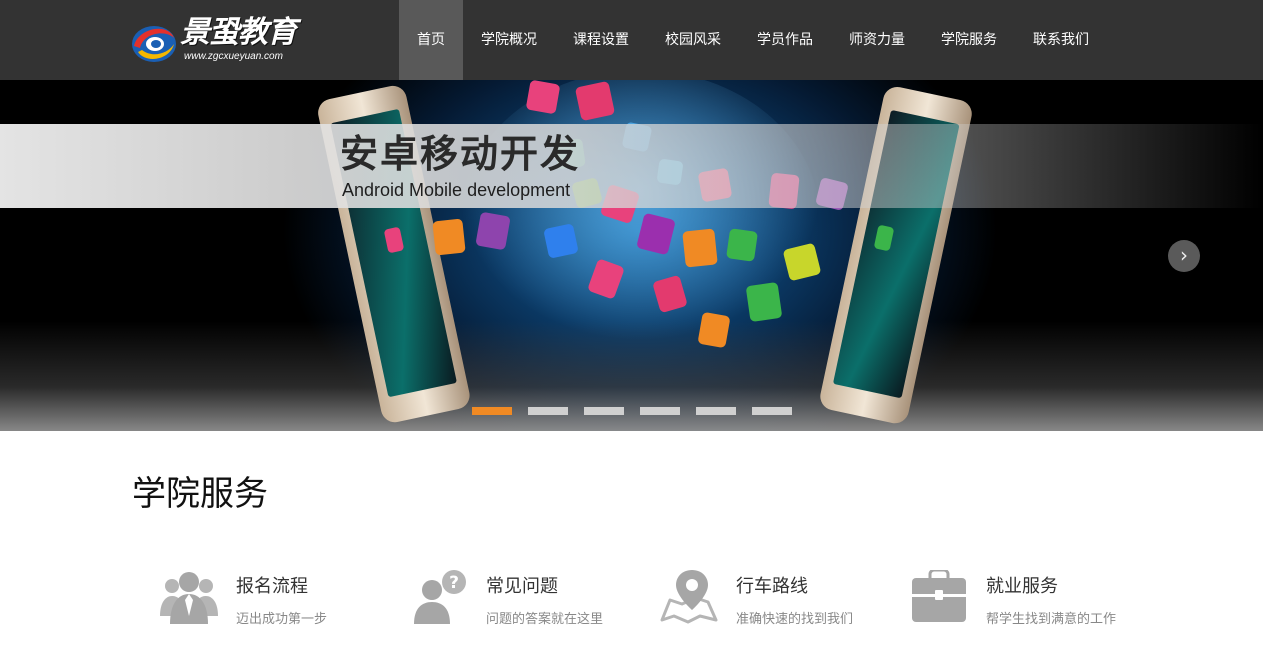  I want to click on nav-item-courses: 课程设置, so click(601, 40).